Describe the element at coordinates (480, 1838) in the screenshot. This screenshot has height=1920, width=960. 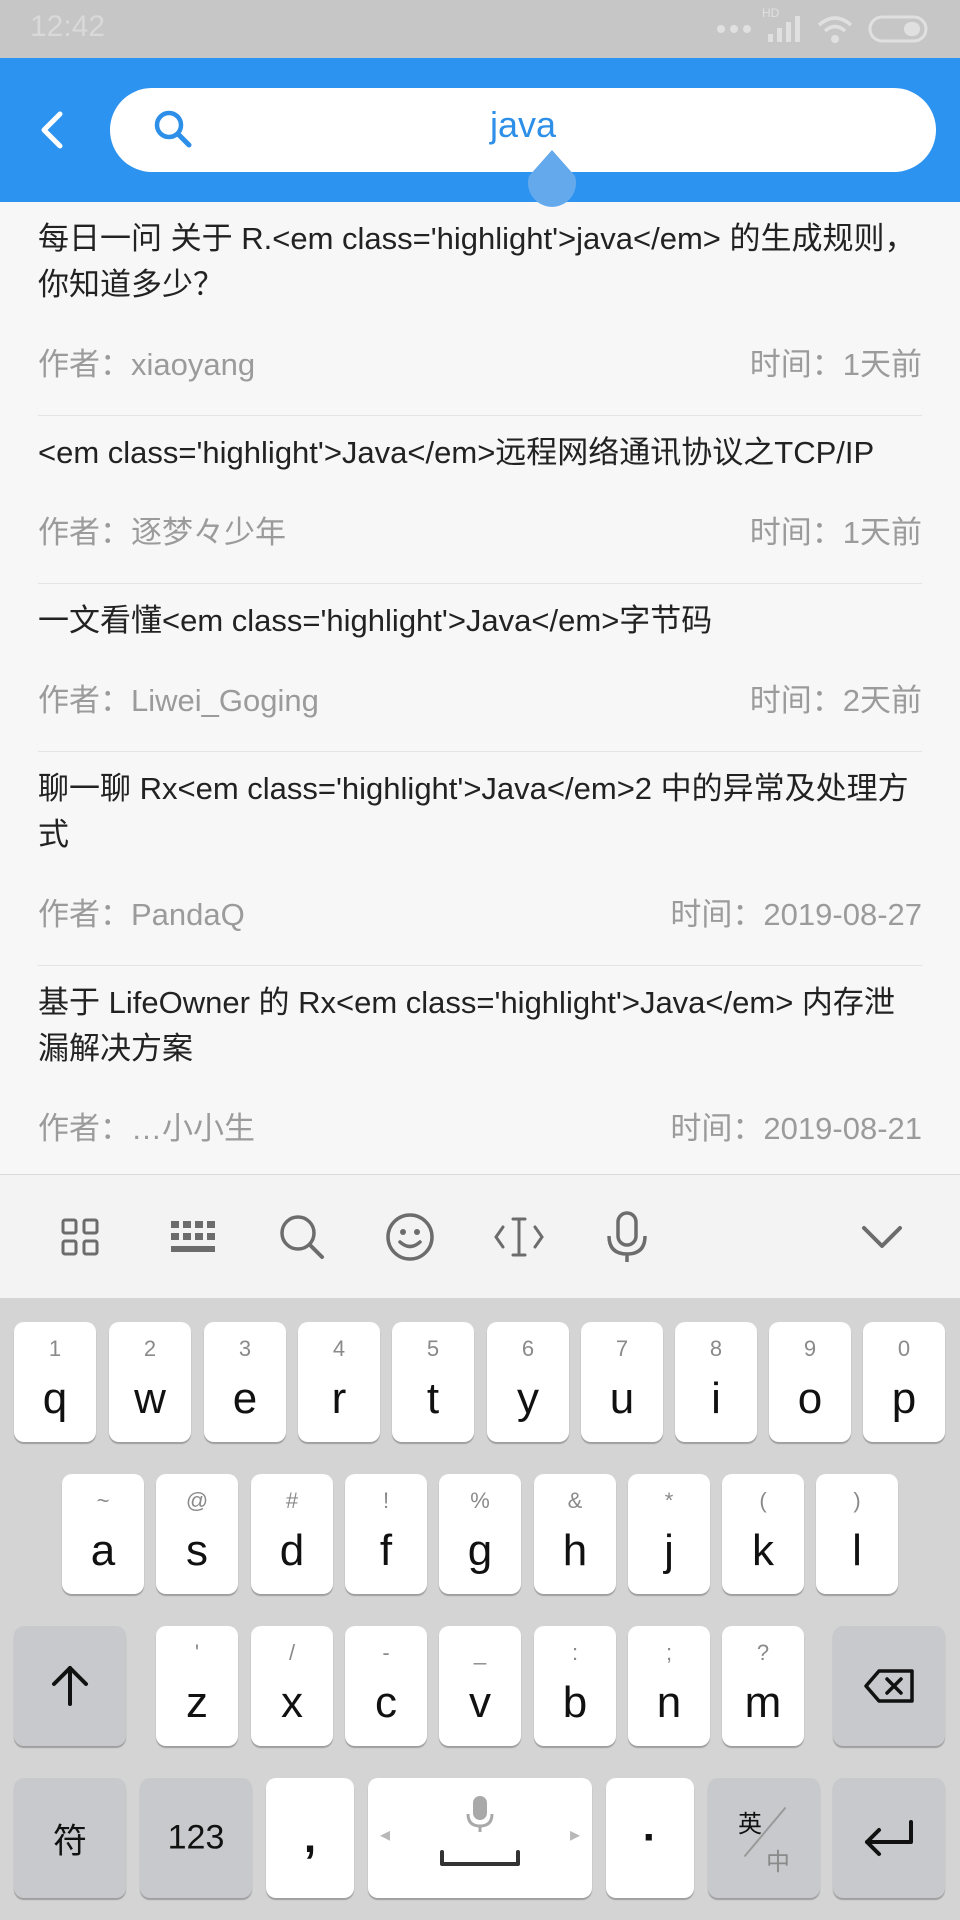
I see `space-key: ◂ ▸` at that location.